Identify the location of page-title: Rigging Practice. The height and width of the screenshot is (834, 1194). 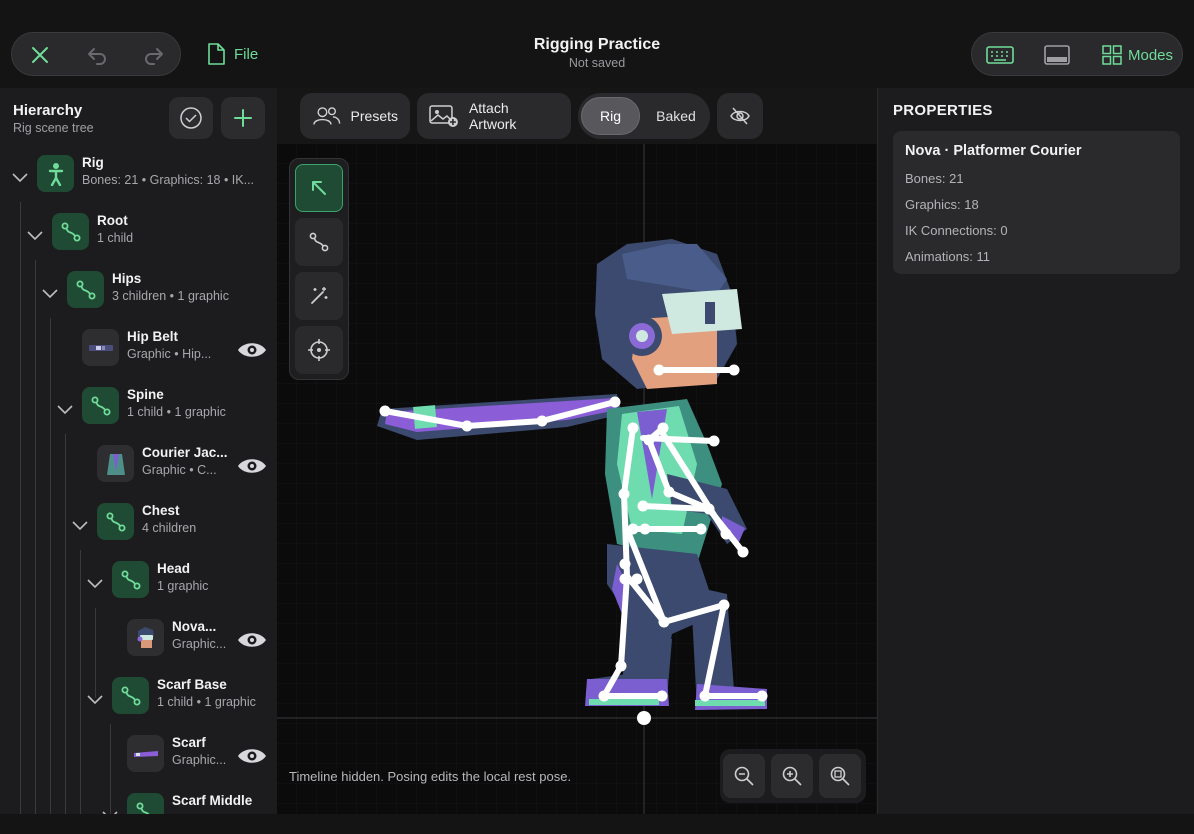
(597, 44).